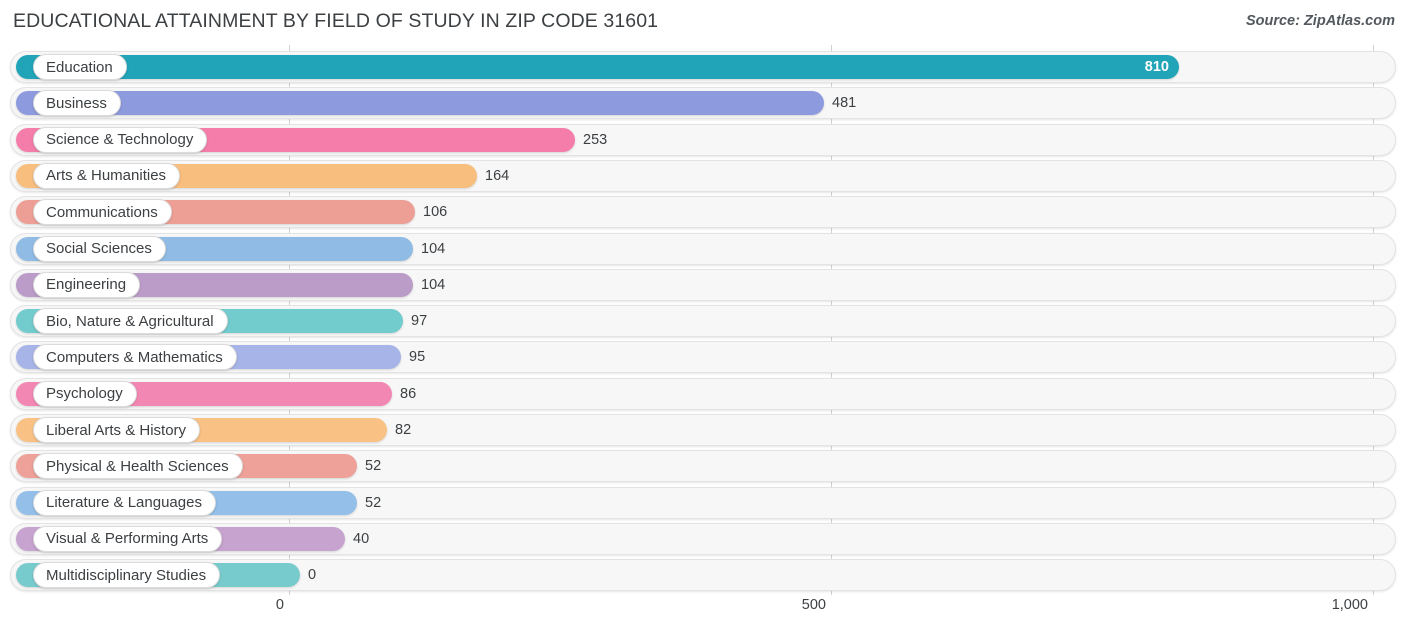 Image resolution: width=1406 pixels, height=631 pixels. I want to click on bar-row: Science & Technology 253, so click(703, 141).